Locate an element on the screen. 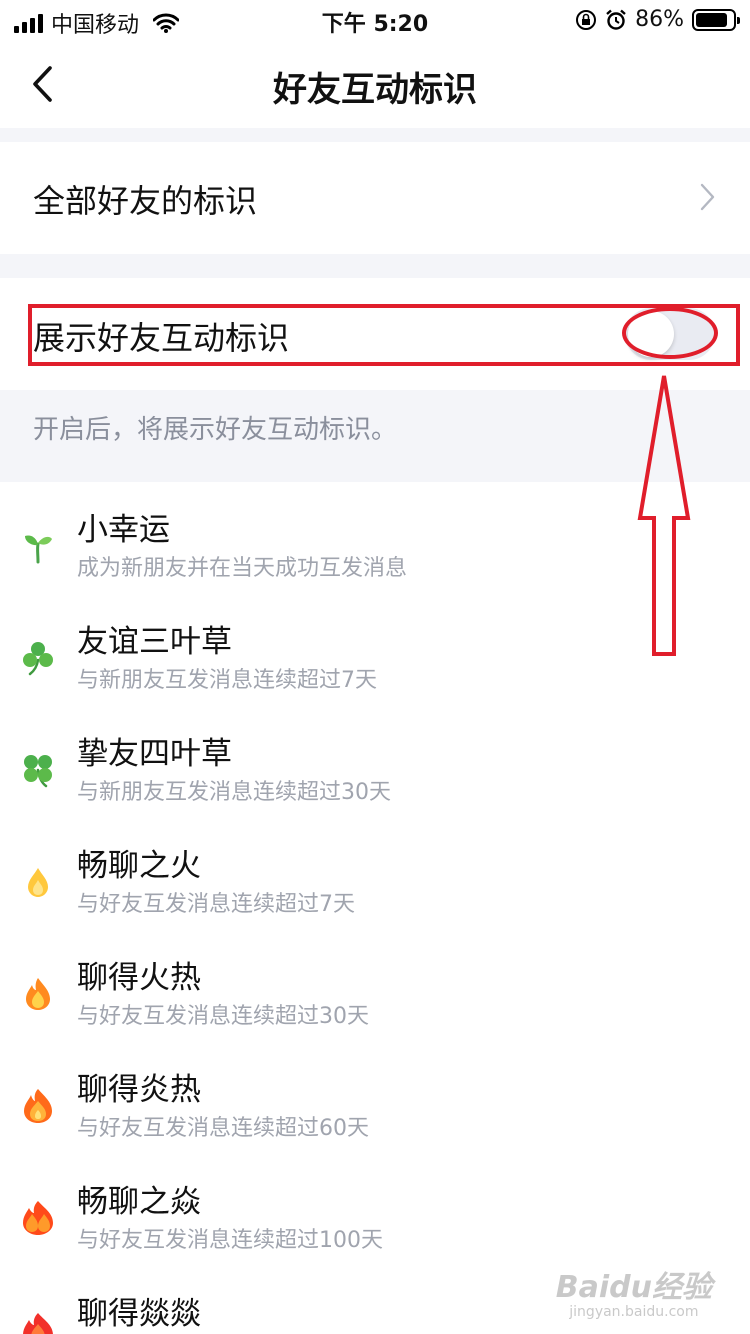  quad-flame-icon is located at coordinates (38, 1323).